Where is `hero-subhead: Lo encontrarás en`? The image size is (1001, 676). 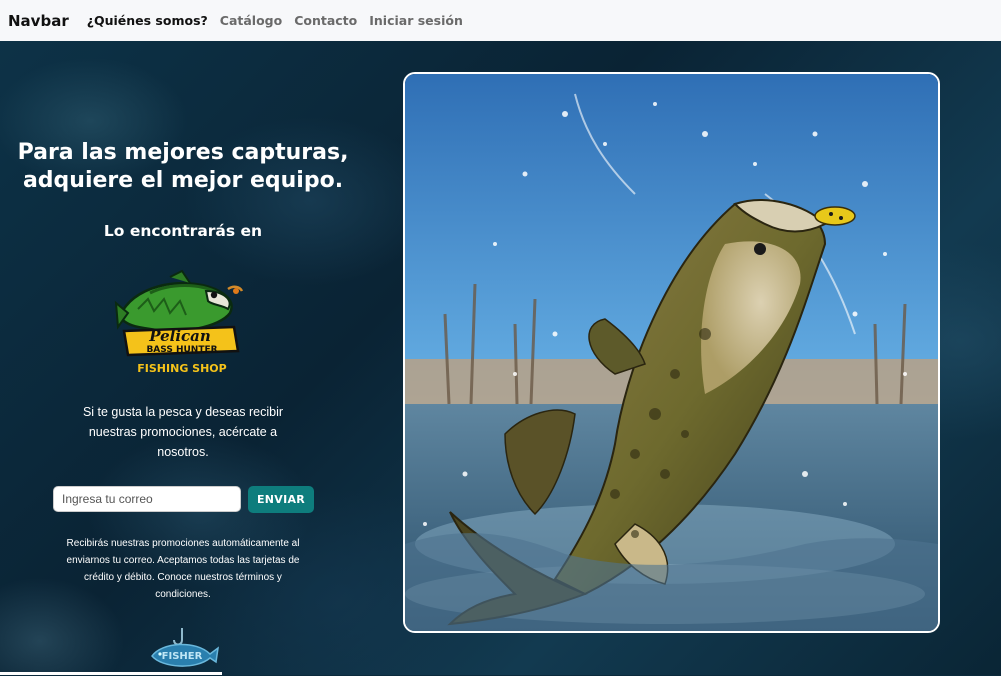 hero-subhead: Lo encontrarás en is located at coordinates (183, 231).